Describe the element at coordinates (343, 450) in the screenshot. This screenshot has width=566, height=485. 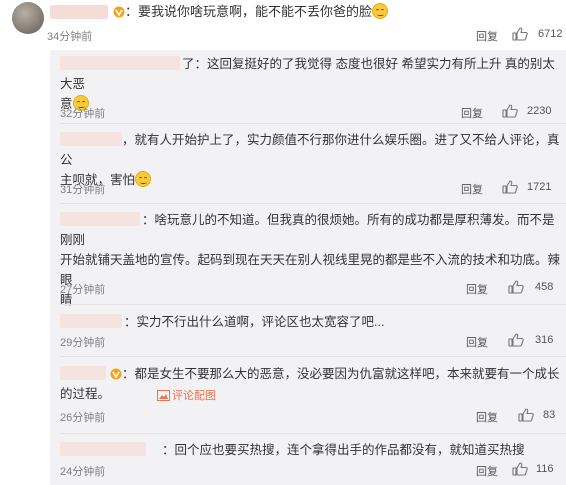
I see `reply-text: ：回个应也要买热搜，连个拿得出手的作品都没有，就知道买热搜` at that location.